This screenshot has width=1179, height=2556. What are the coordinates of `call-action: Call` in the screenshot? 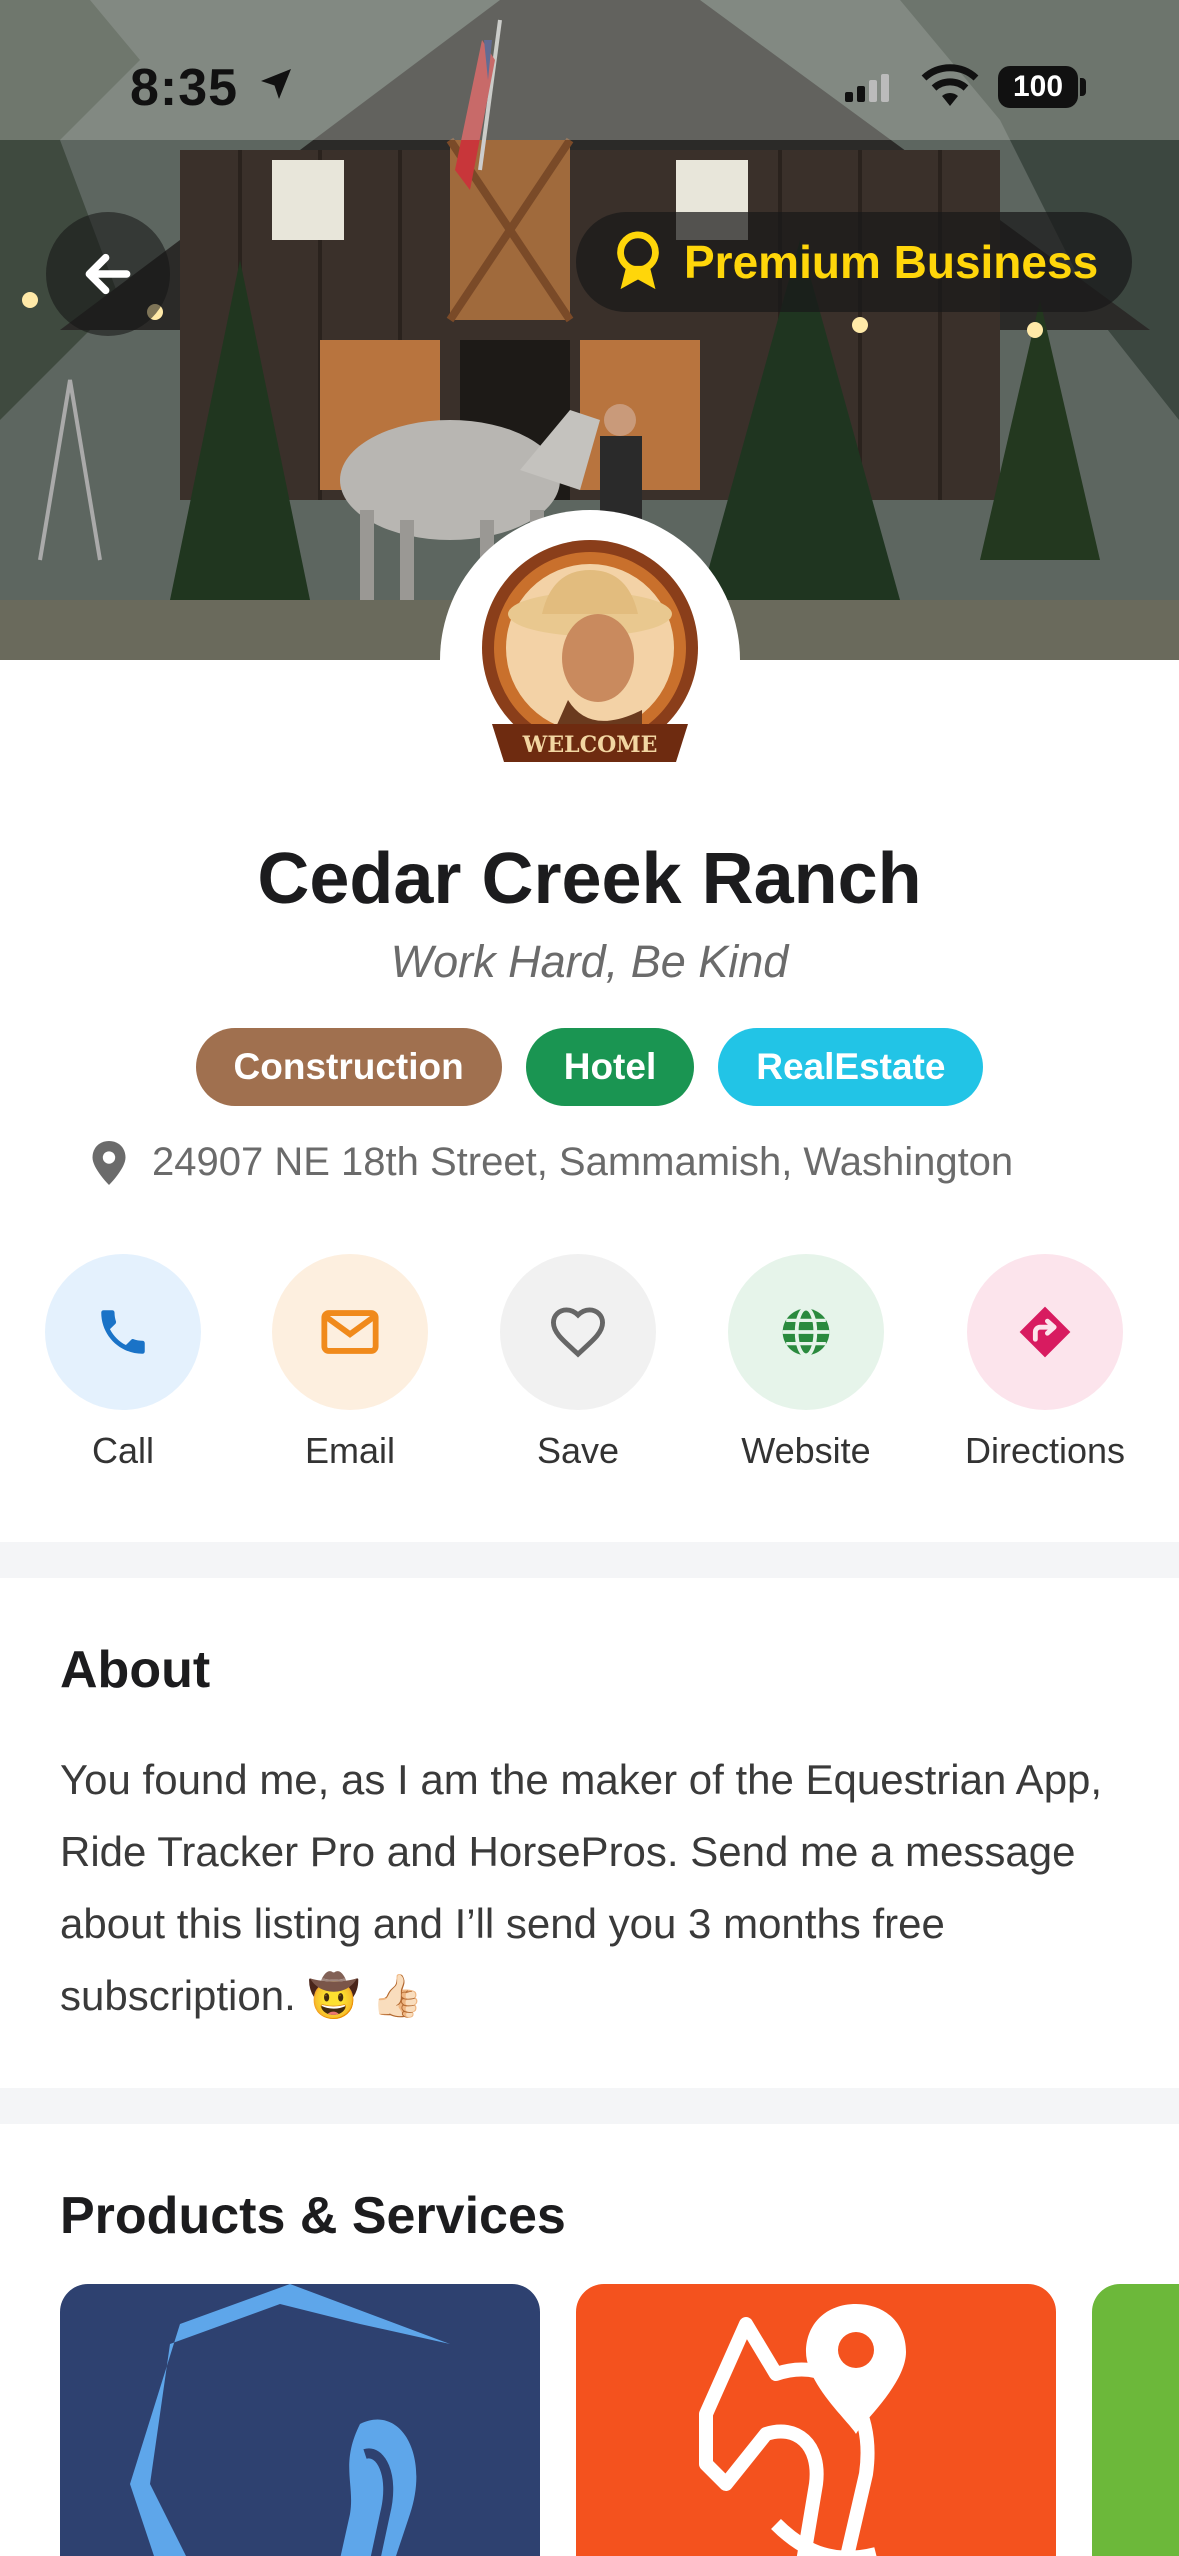 It's located at (123, 1363).